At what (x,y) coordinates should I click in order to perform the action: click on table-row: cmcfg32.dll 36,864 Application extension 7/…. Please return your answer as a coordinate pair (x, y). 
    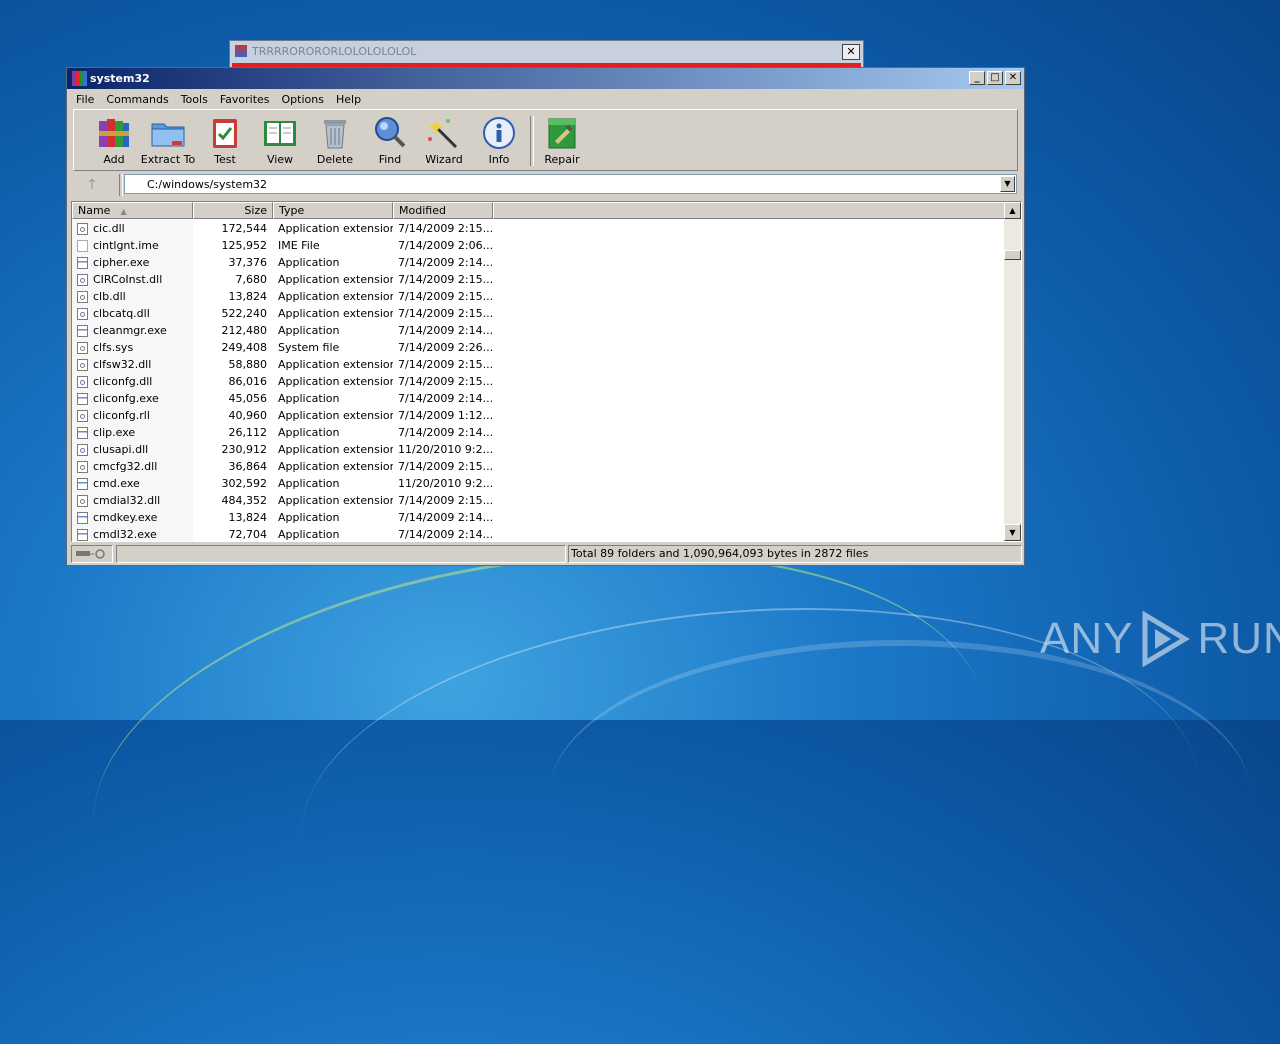
    Looking at the image, I should click on (538, 466).